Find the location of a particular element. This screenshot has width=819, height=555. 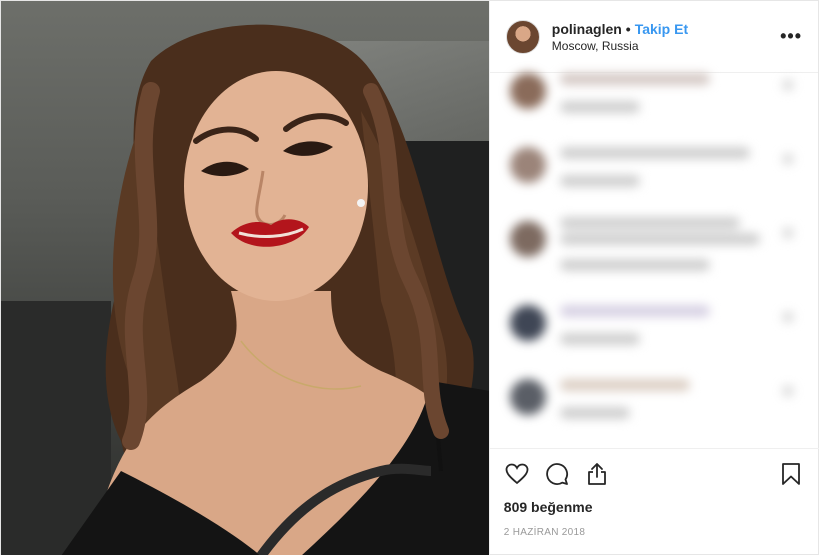

heart-icon is located at coordinates (517, 474).